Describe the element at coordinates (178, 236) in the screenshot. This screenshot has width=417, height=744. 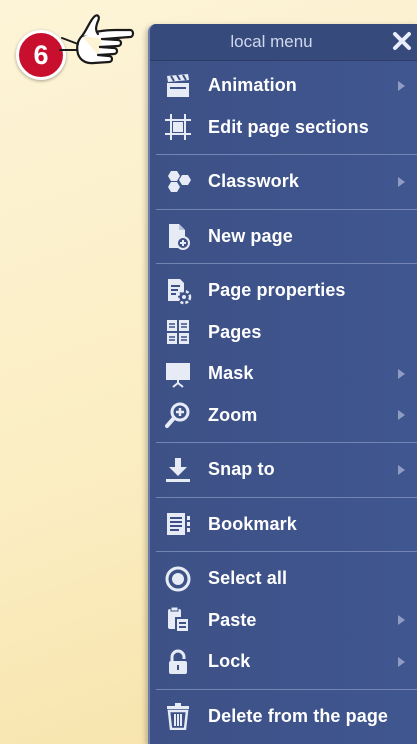
I see `new-page-icon` at that location.